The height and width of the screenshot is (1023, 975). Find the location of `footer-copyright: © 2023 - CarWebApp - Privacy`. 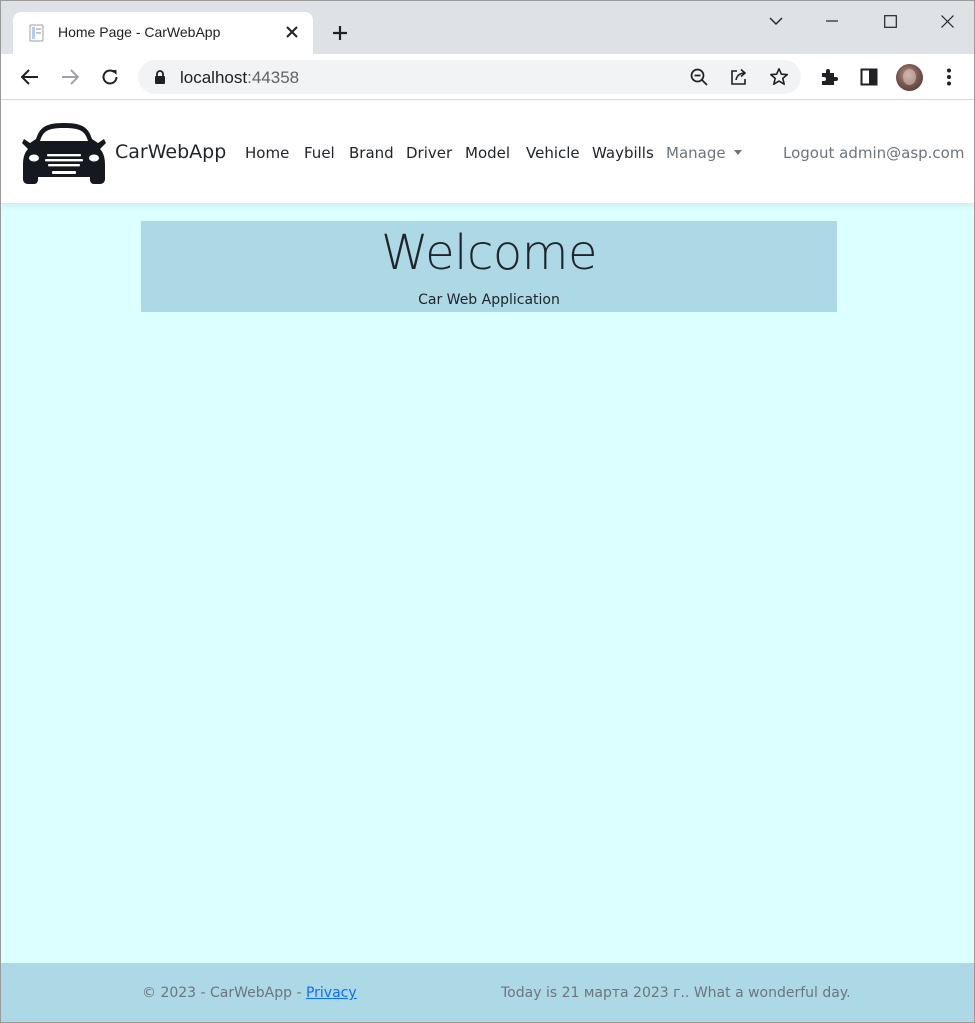

footer-copyright: © 2023 - CarWebApp - Privacy is located at coordinates (249, 993).